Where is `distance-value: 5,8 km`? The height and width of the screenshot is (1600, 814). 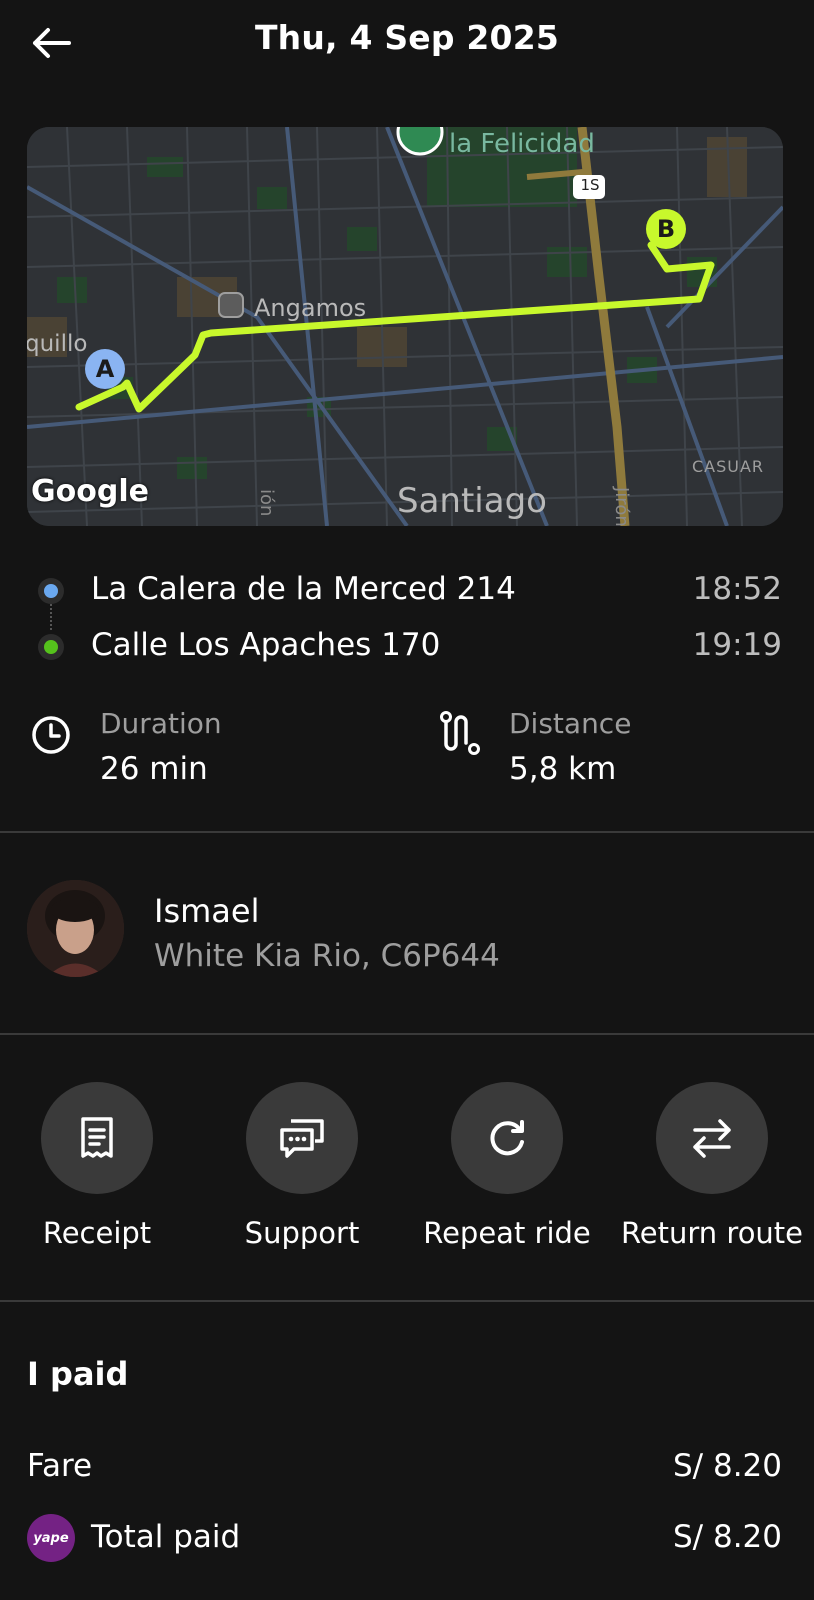 distance-value: 5,8 km is located at coordinates (563, 769).